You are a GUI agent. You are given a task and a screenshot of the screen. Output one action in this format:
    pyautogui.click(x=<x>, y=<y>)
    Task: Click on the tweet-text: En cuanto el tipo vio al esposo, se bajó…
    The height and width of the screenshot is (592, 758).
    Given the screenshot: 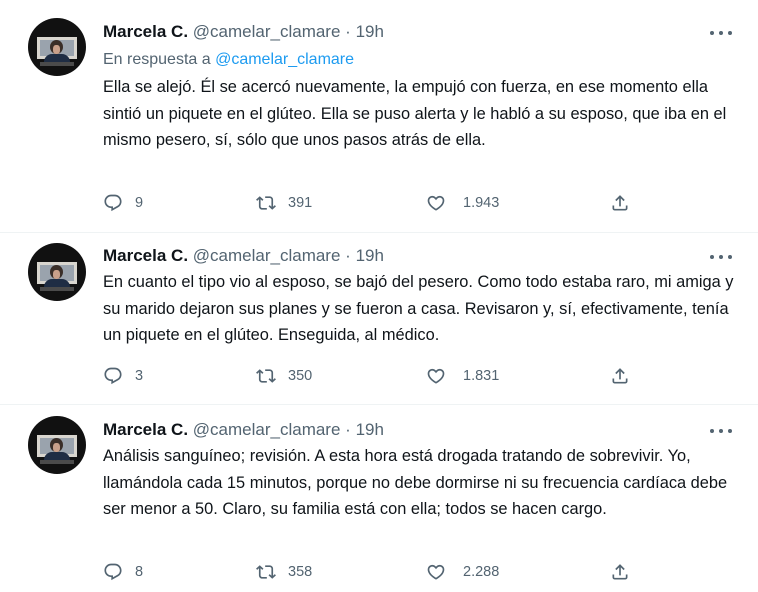 What is the action you would take?
    pyautogui.click(x=418, y=308)
    